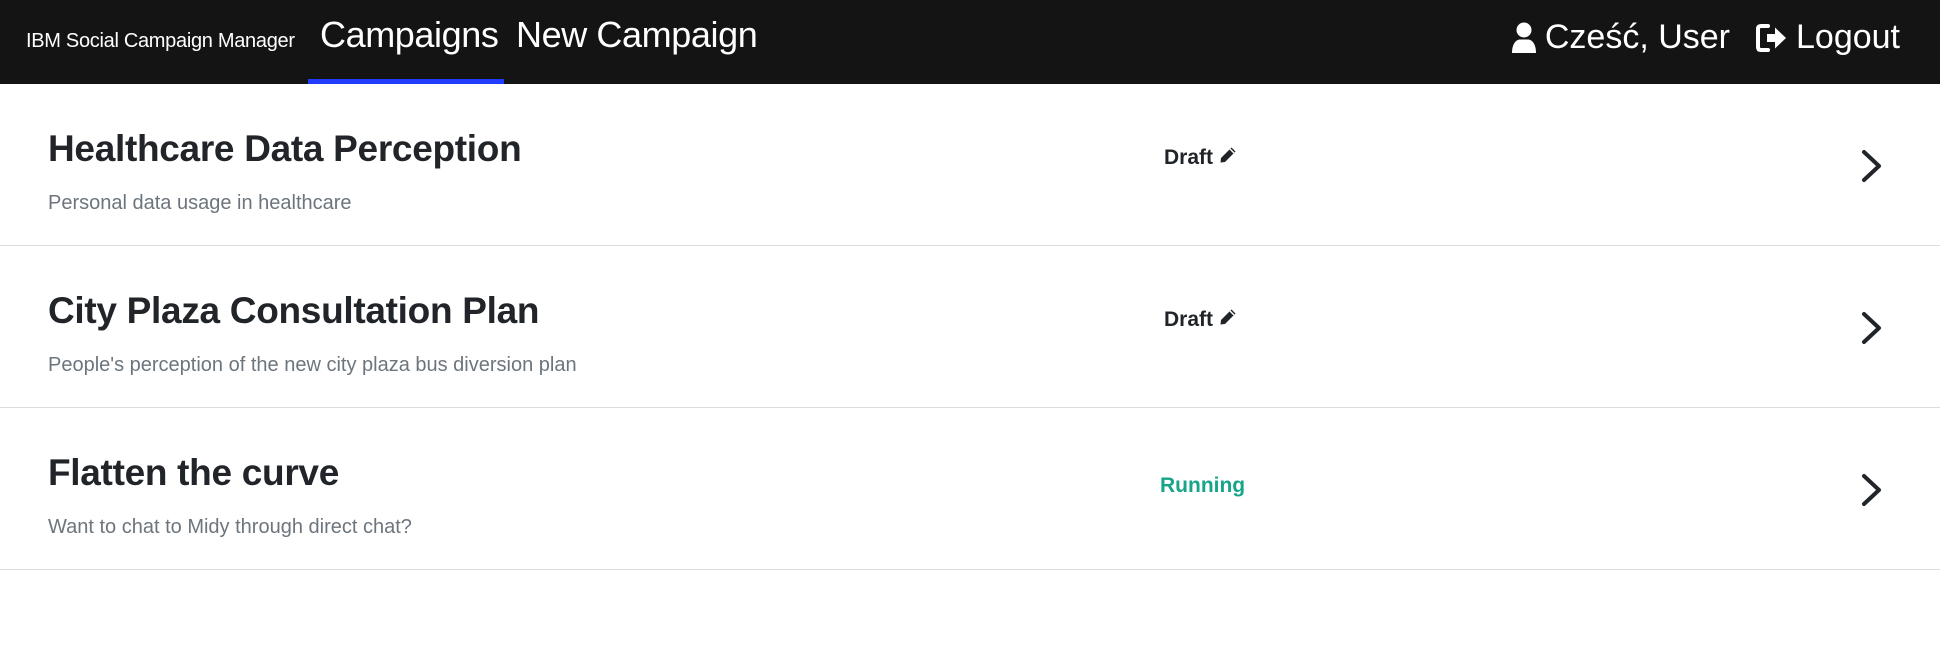  I want to click on logout-label: Logout, so click(1848, 37).